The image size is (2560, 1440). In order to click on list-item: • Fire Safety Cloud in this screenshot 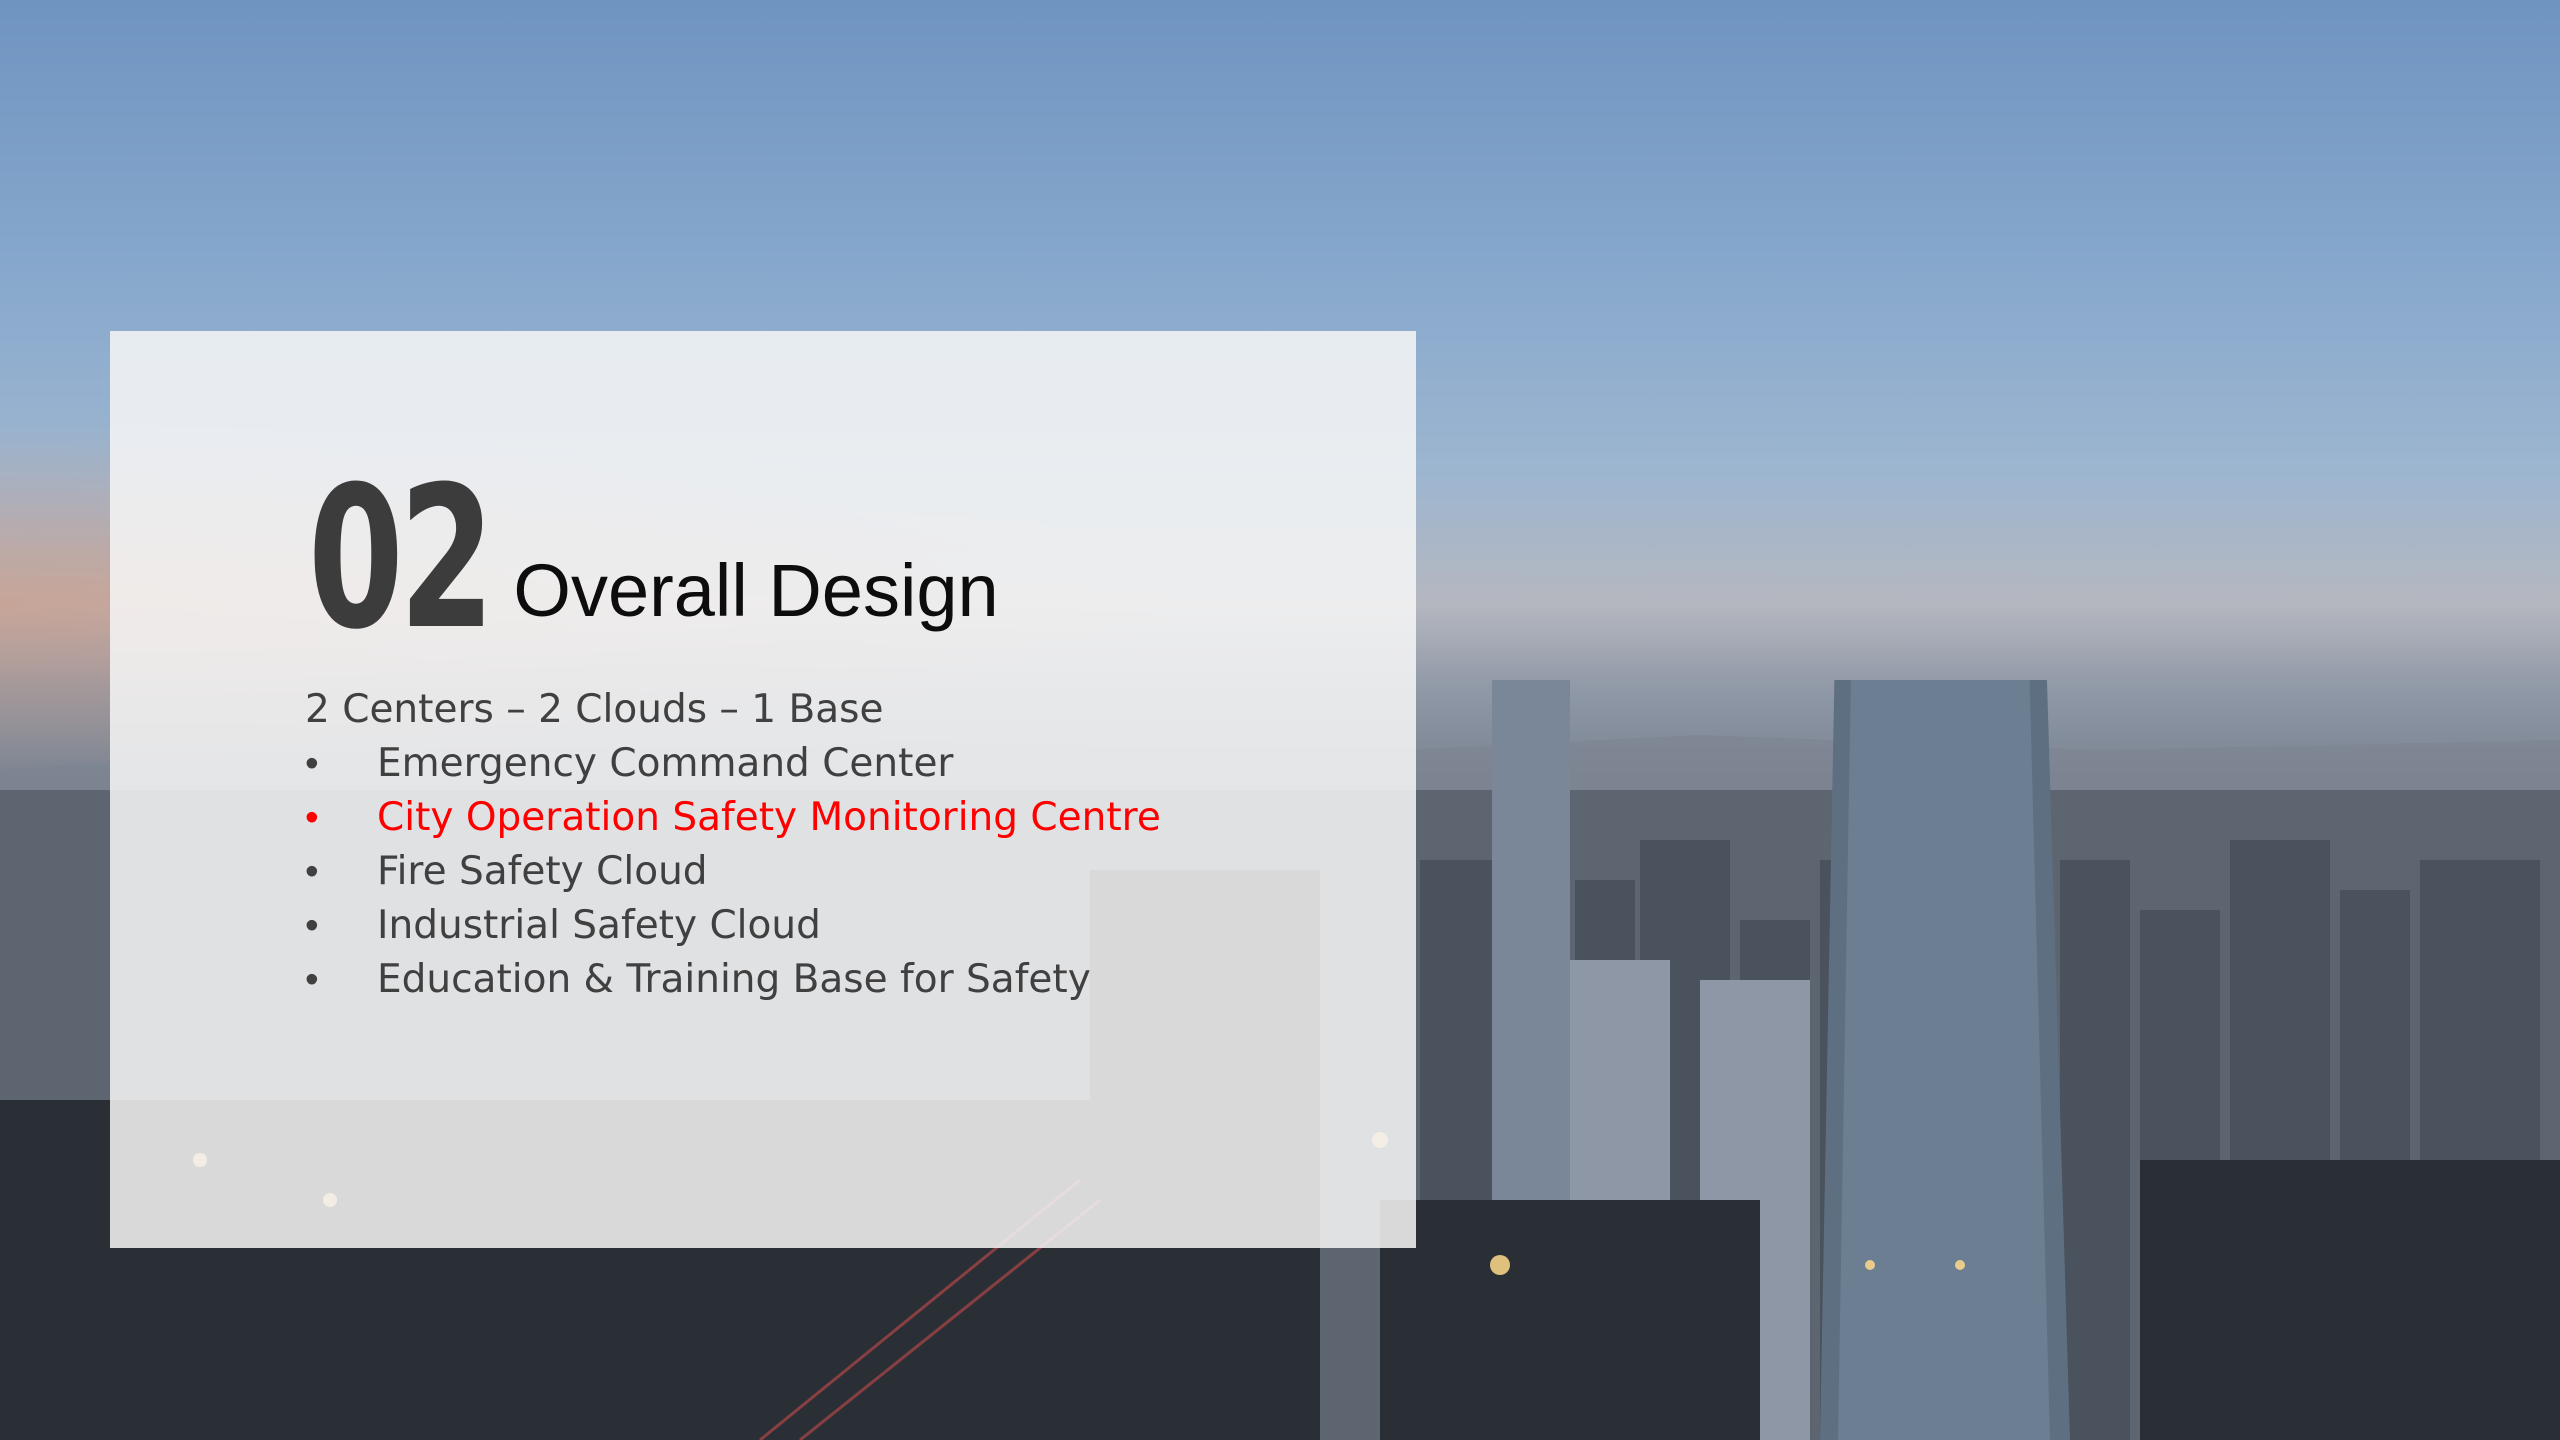, I will do `click(830, 872)`.